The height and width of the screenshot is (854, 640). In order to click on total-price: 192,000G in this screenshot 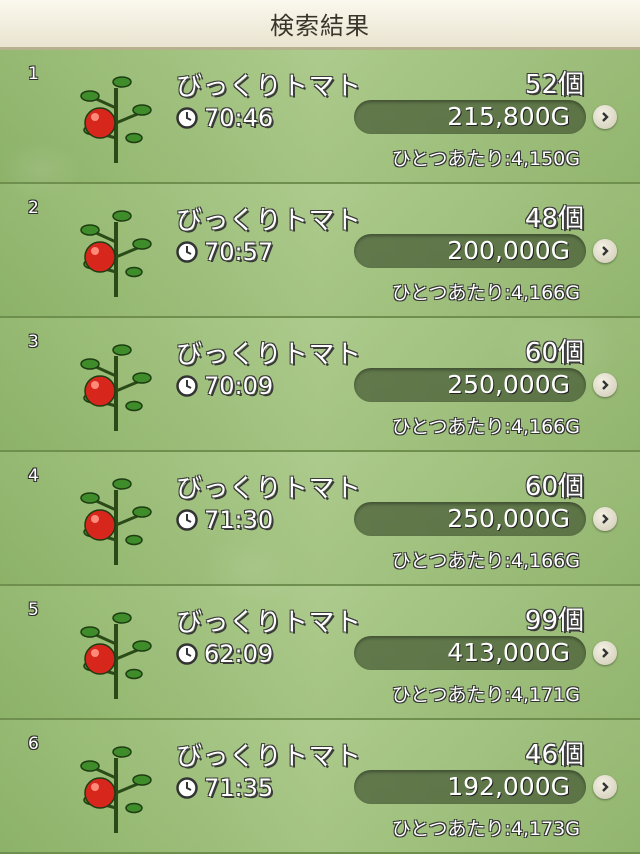, I will do `click(508, 786)`.